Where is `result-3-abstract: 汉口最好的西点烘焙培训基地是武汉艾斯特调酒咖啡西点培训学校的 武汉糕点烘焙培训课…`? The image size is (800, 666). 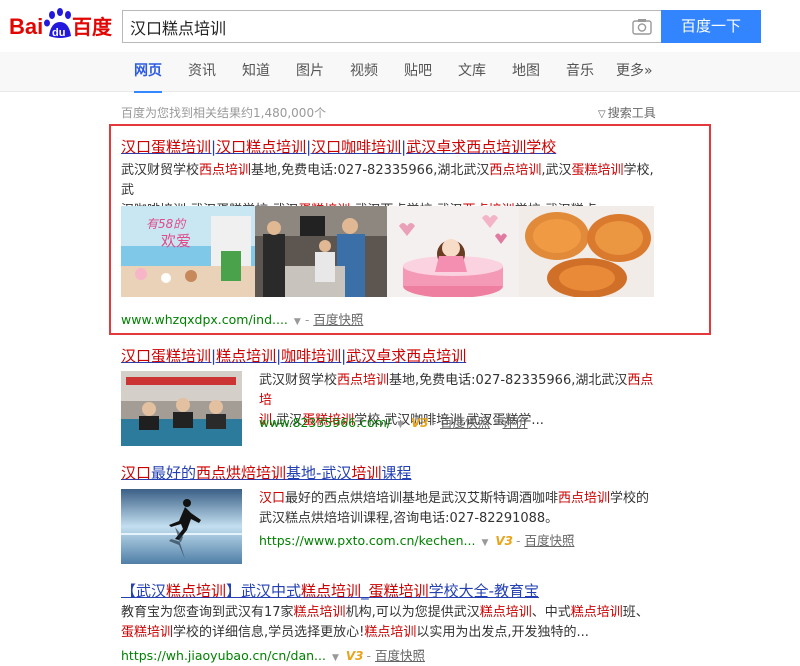
result-3-abstract: 汉口最好的西点烘焙培训基地是武汉艾斯特调酒咖啡西点培训学校的 武汉糕点烘焙培训课… is located at coordinates (454, 508).